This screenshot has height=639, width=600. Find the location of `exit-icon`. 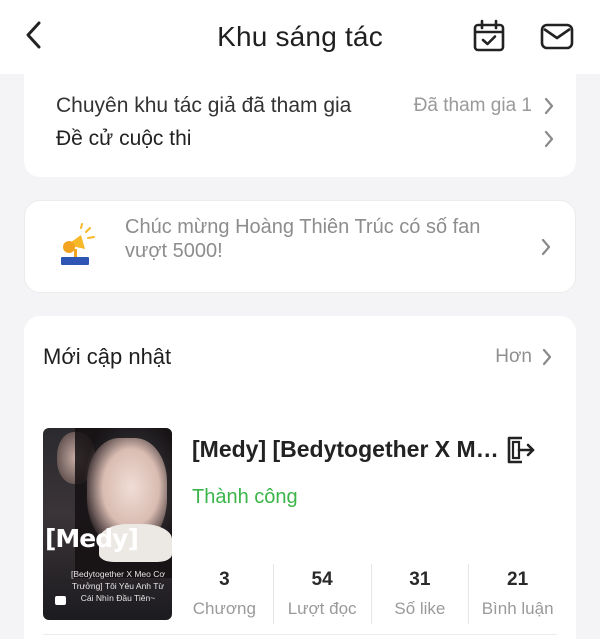

exit-icon is located at coordinates (521, 450).